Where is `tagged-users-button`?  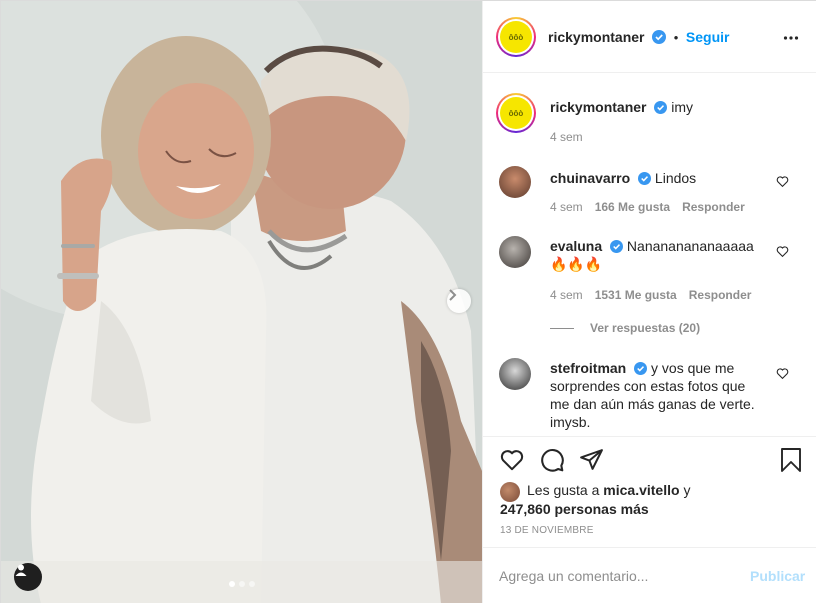
tagged-users-button is located at coordinates (28, 577).